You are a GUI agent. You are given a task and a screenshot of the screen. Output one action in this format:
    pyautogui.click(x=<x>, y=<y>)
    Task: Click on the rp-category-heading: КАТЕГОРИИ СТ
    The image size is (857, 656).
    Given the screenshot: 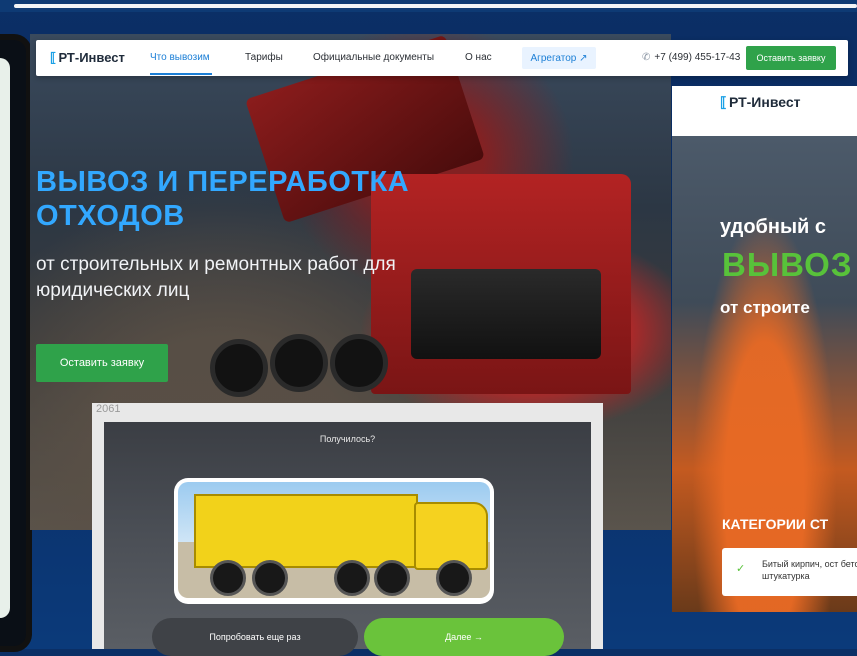 What is the action you would take?
    pyautogui.click(x=775, y=524)
    